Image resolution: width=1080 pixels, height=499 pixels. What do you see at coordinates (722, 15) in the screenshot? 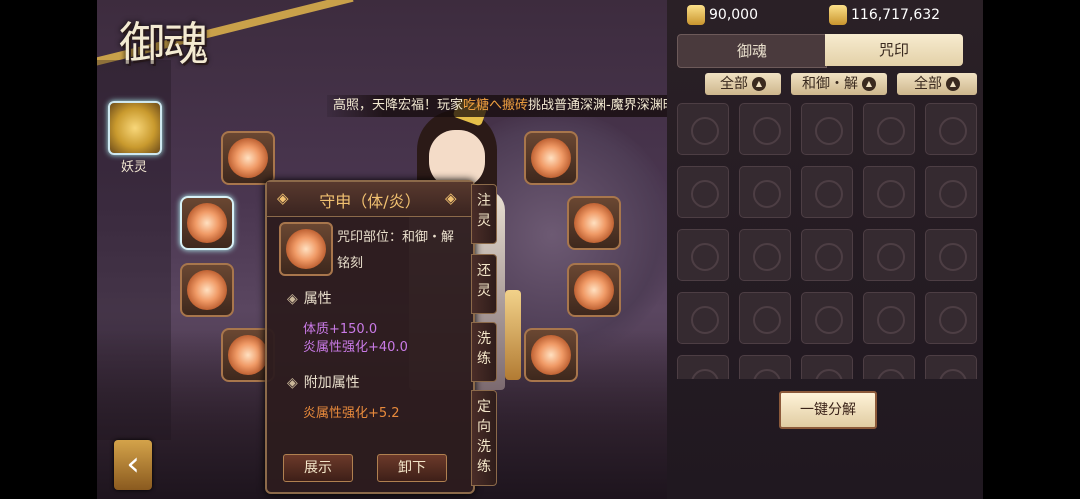
I see `currency-1: 90,000` at bounding box center [722, 15].